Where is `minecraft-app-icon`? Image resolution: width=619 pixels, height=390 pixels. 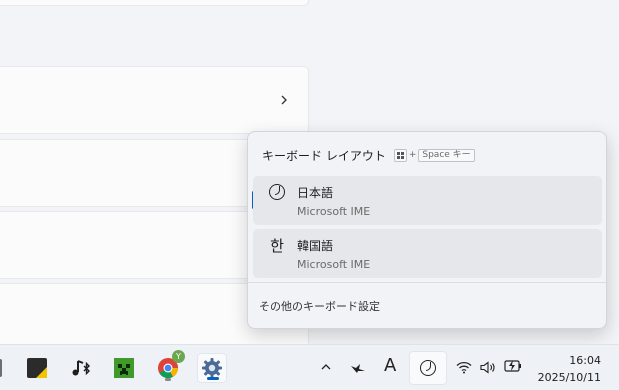
minecraft-app-icon is located at coordinates (124, 368).